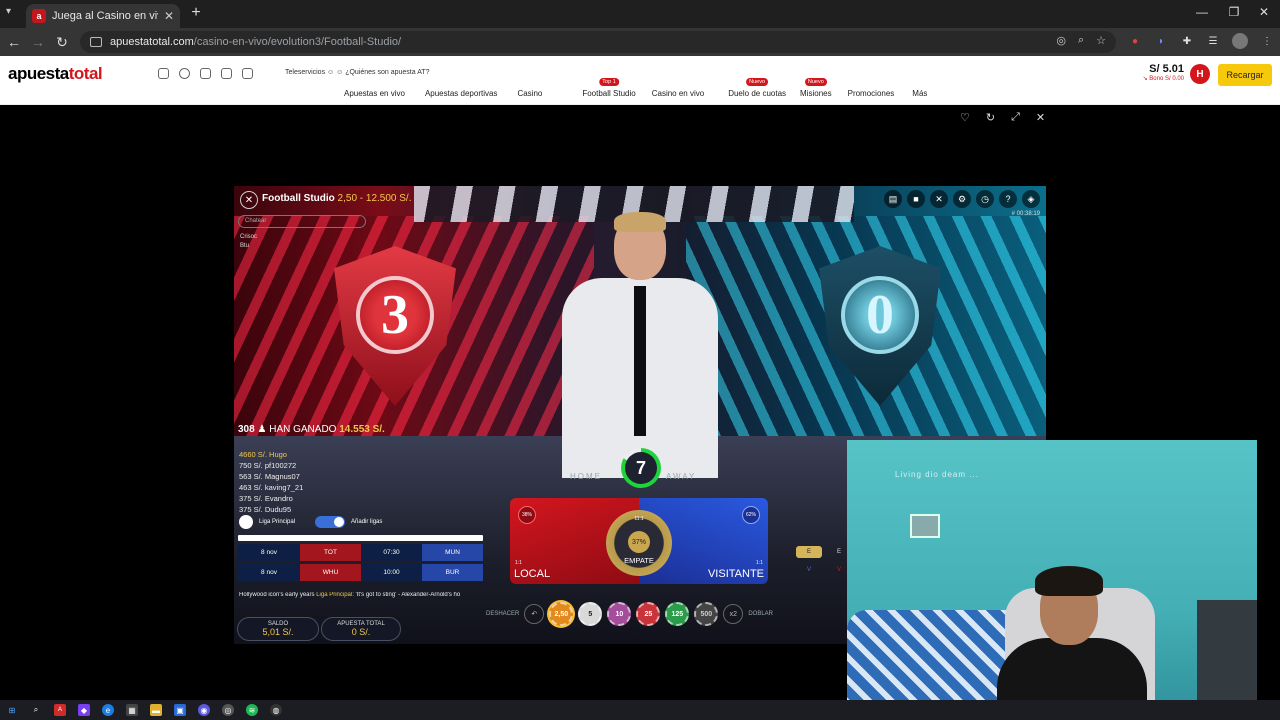 Image resolution: width=1280 pixels, height=720 pixels. I want to click on settings-gear-icon: ⚙, so click(962, 199).